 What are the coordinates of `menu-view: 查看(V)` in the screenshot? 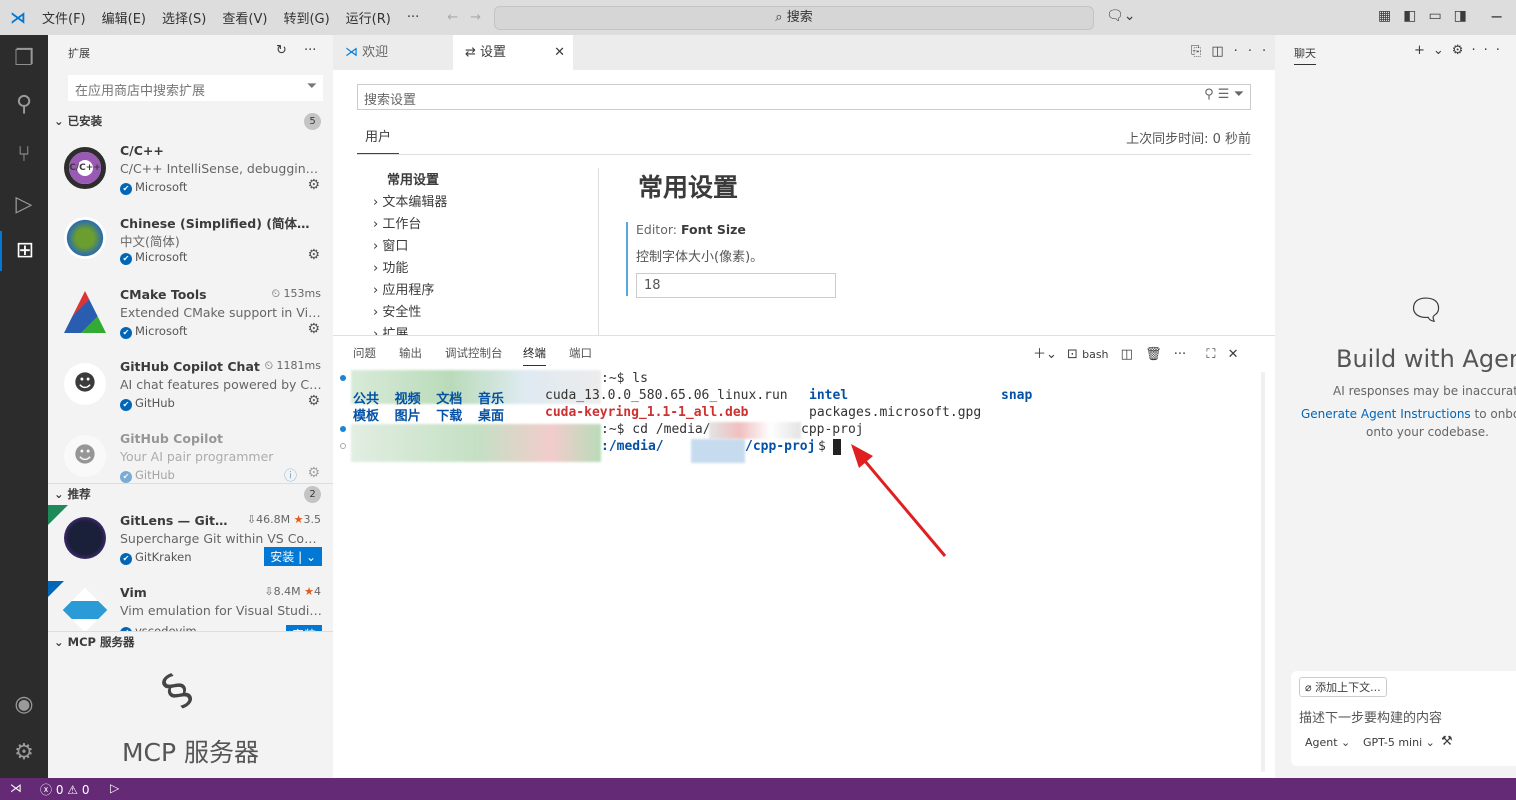 It's located at (244, 17).